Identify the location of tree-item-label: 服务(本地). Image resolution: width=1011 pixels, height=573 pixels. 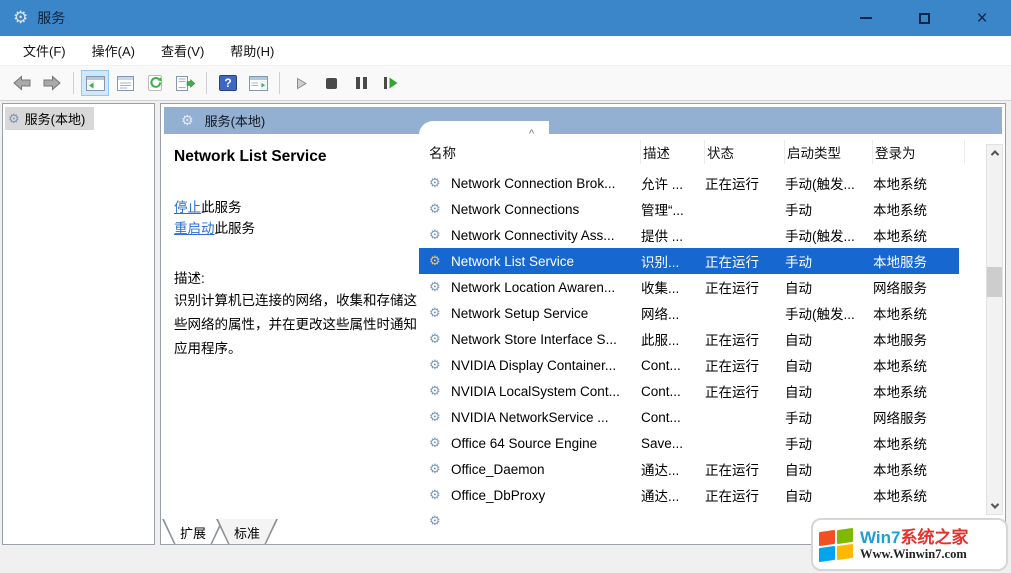
(55, 119).